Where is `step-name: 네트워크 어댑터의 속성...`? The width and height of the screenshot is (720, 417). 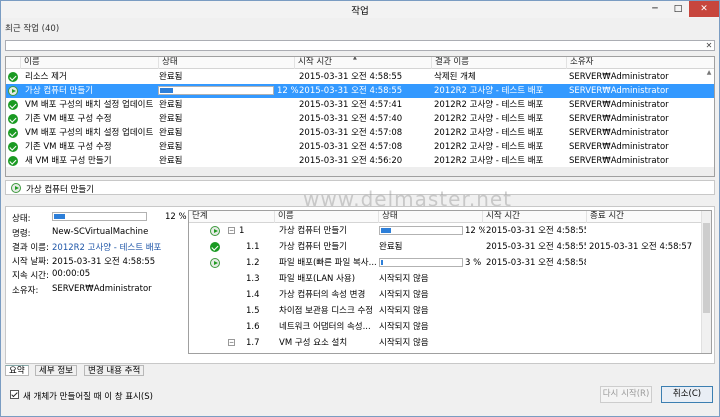 step-name: 네트워크 어댑터의 속성... is located at coordinates (325, 327).